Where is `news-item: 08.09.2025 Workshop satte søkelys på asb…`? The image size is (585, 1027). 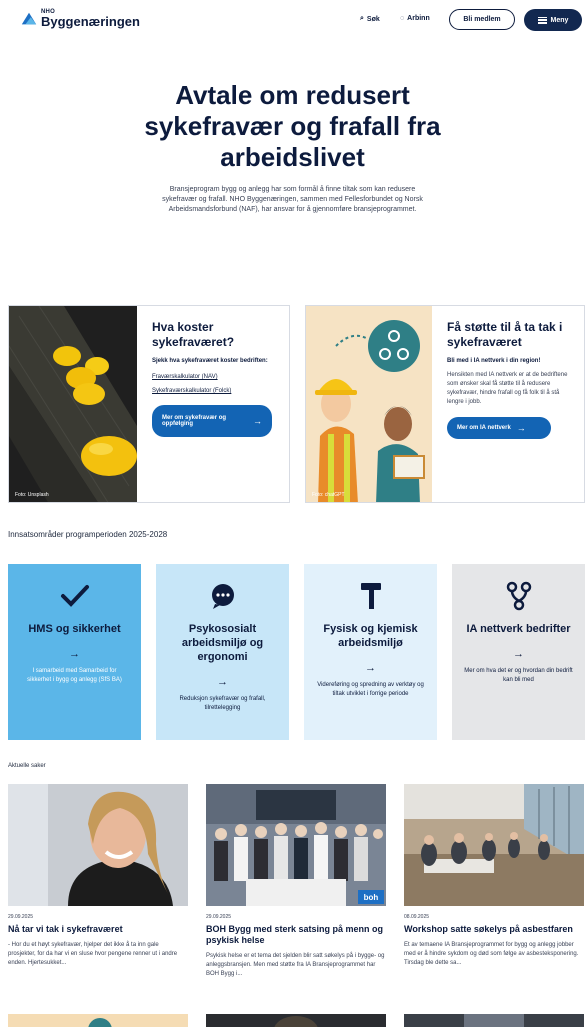
news-item: 08.09.2025 Workshop satte søkelys på asb… is located at coordinates (494, 876).